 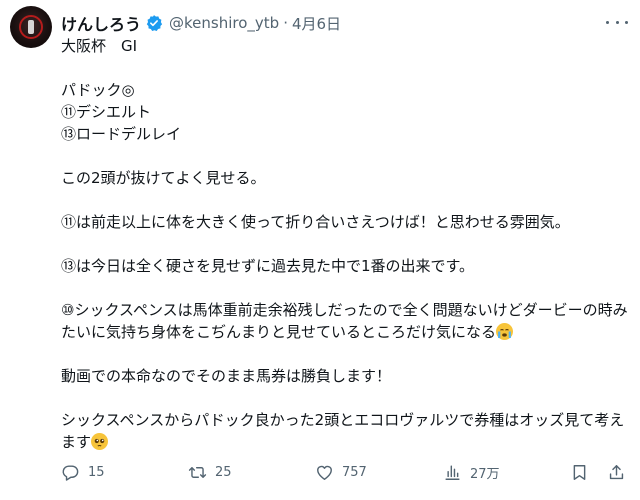 What do you see at coordinates (617, 22) in the screenshot?
I see `more-options-icon` at bounding box center [617, 22].